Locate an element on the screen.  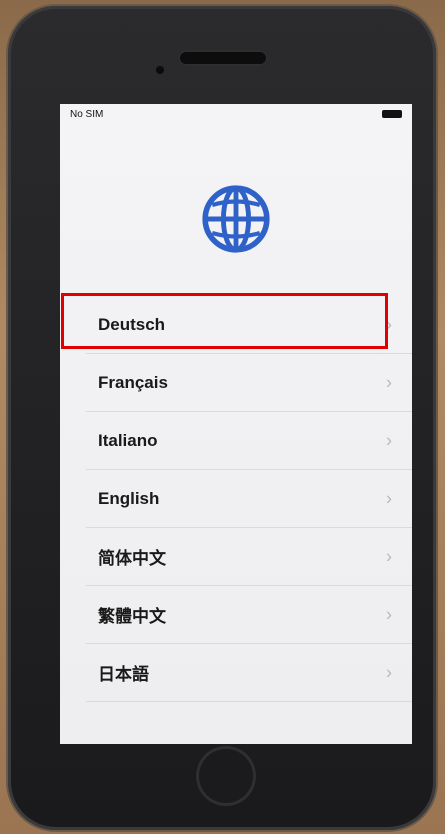
status-bar: No SIM is located at coordinates (236, 114).